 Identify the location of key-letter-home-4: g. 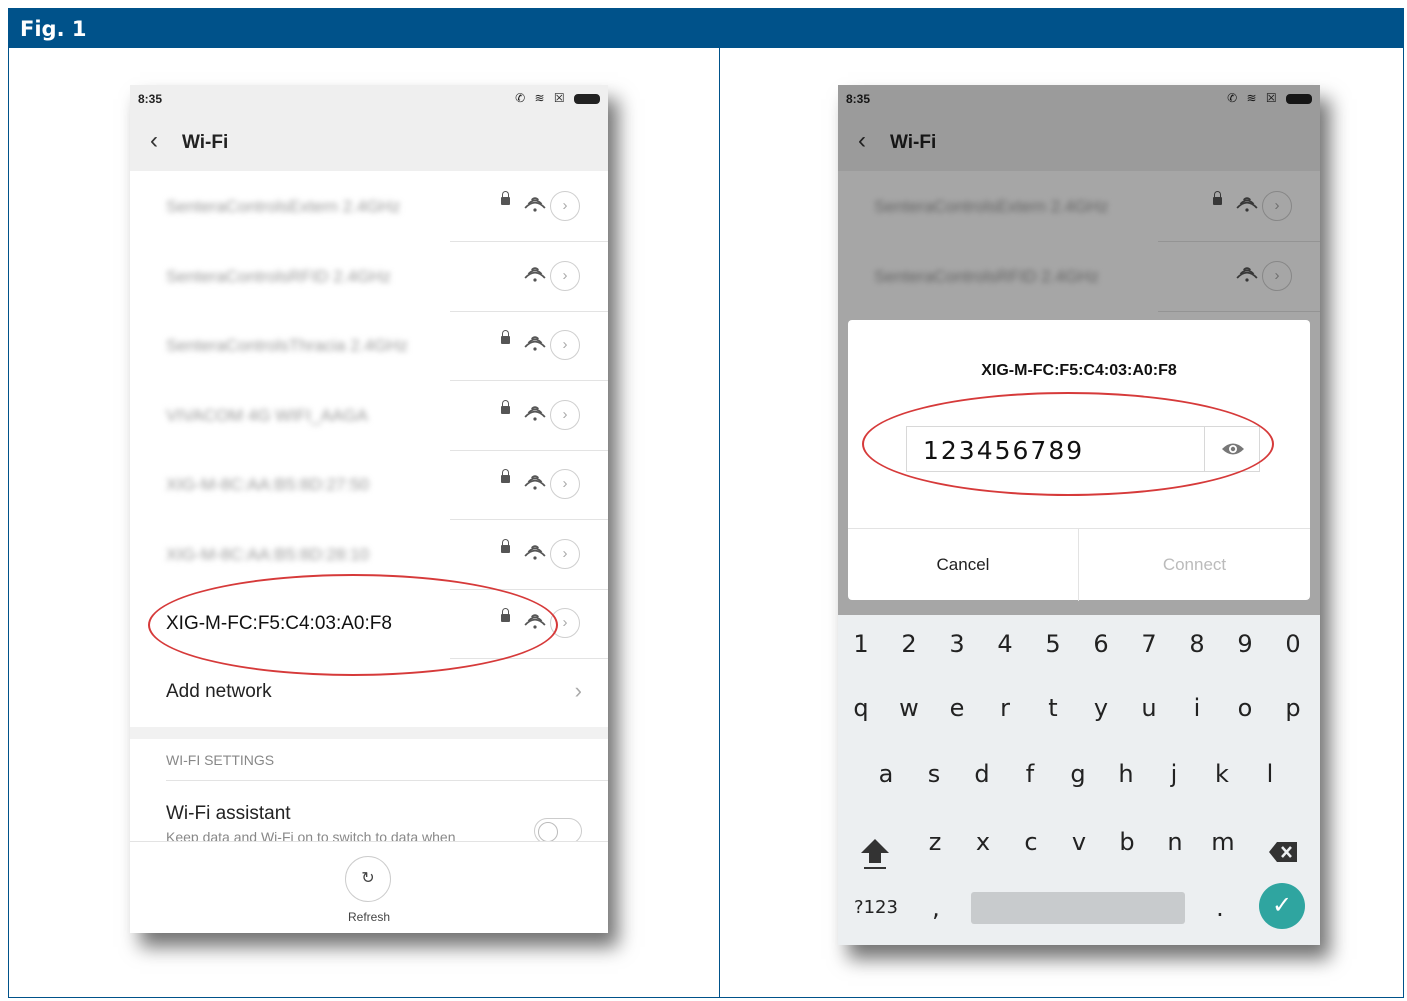
(1078, 774).